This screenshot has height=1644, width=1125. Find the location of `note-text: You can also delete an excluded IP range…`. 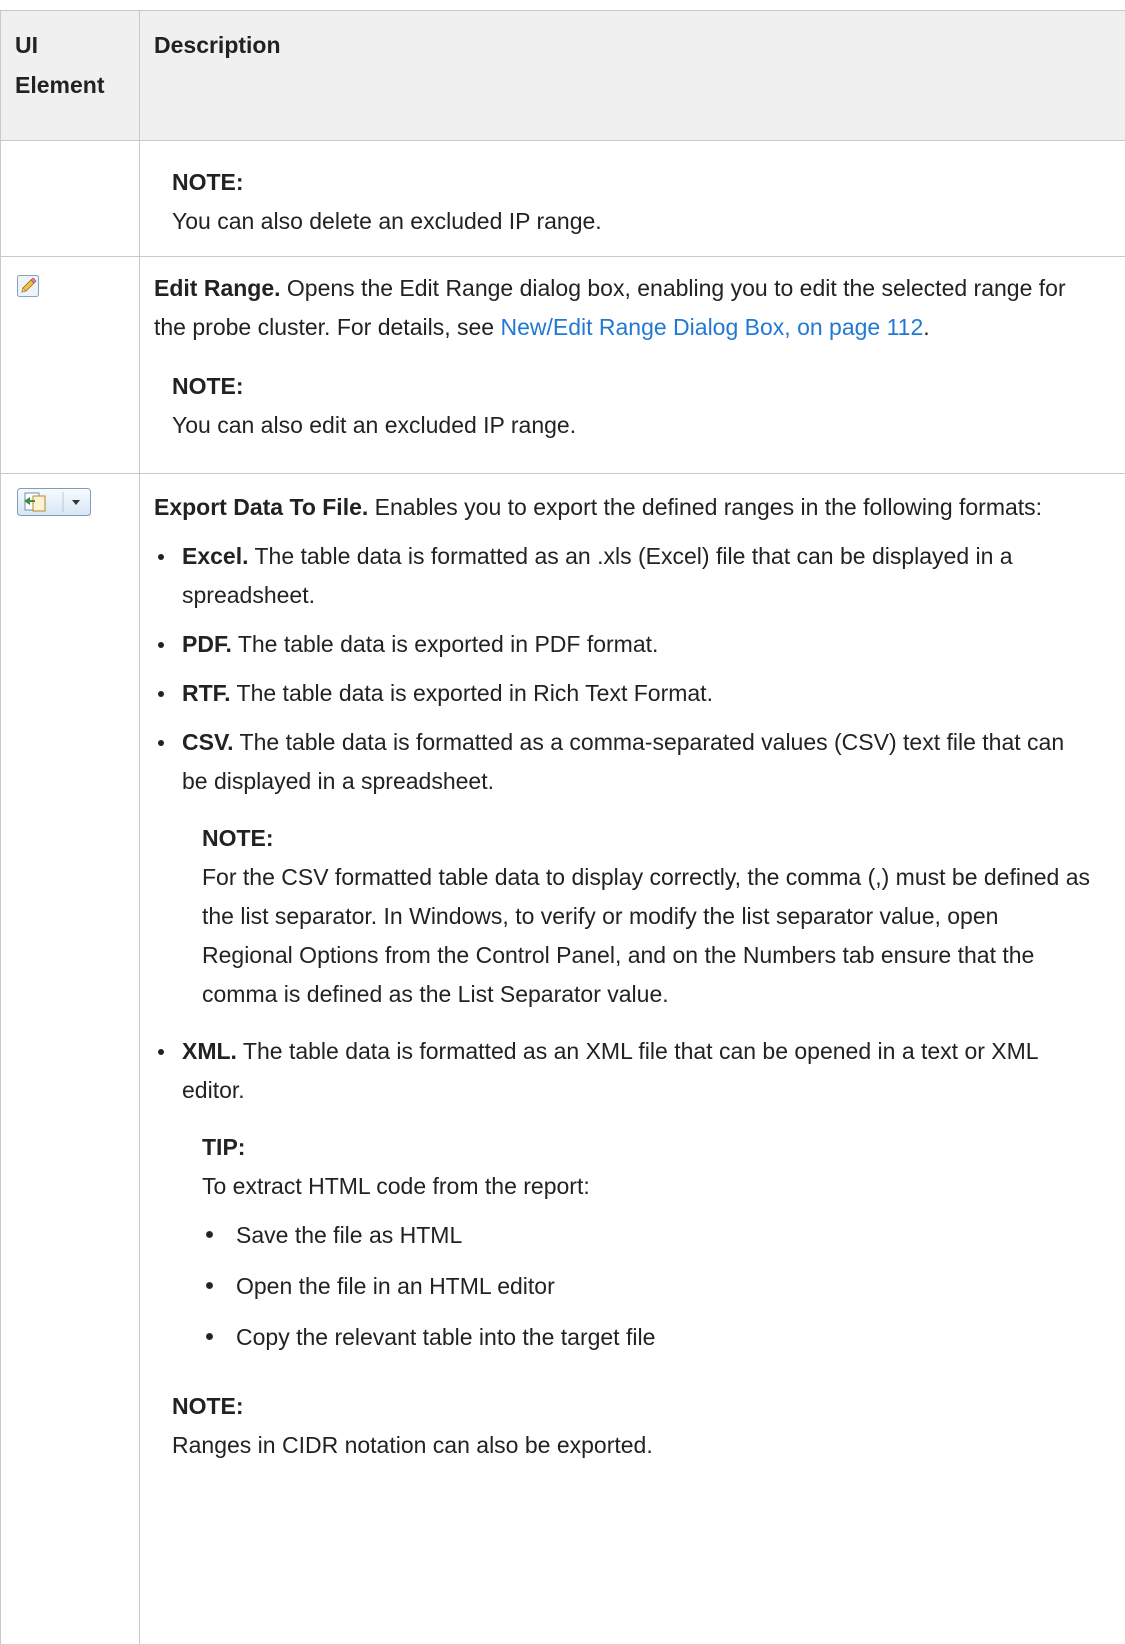

note-text: You can also delete an excluded IP range… is located at coordinates (387, 221).